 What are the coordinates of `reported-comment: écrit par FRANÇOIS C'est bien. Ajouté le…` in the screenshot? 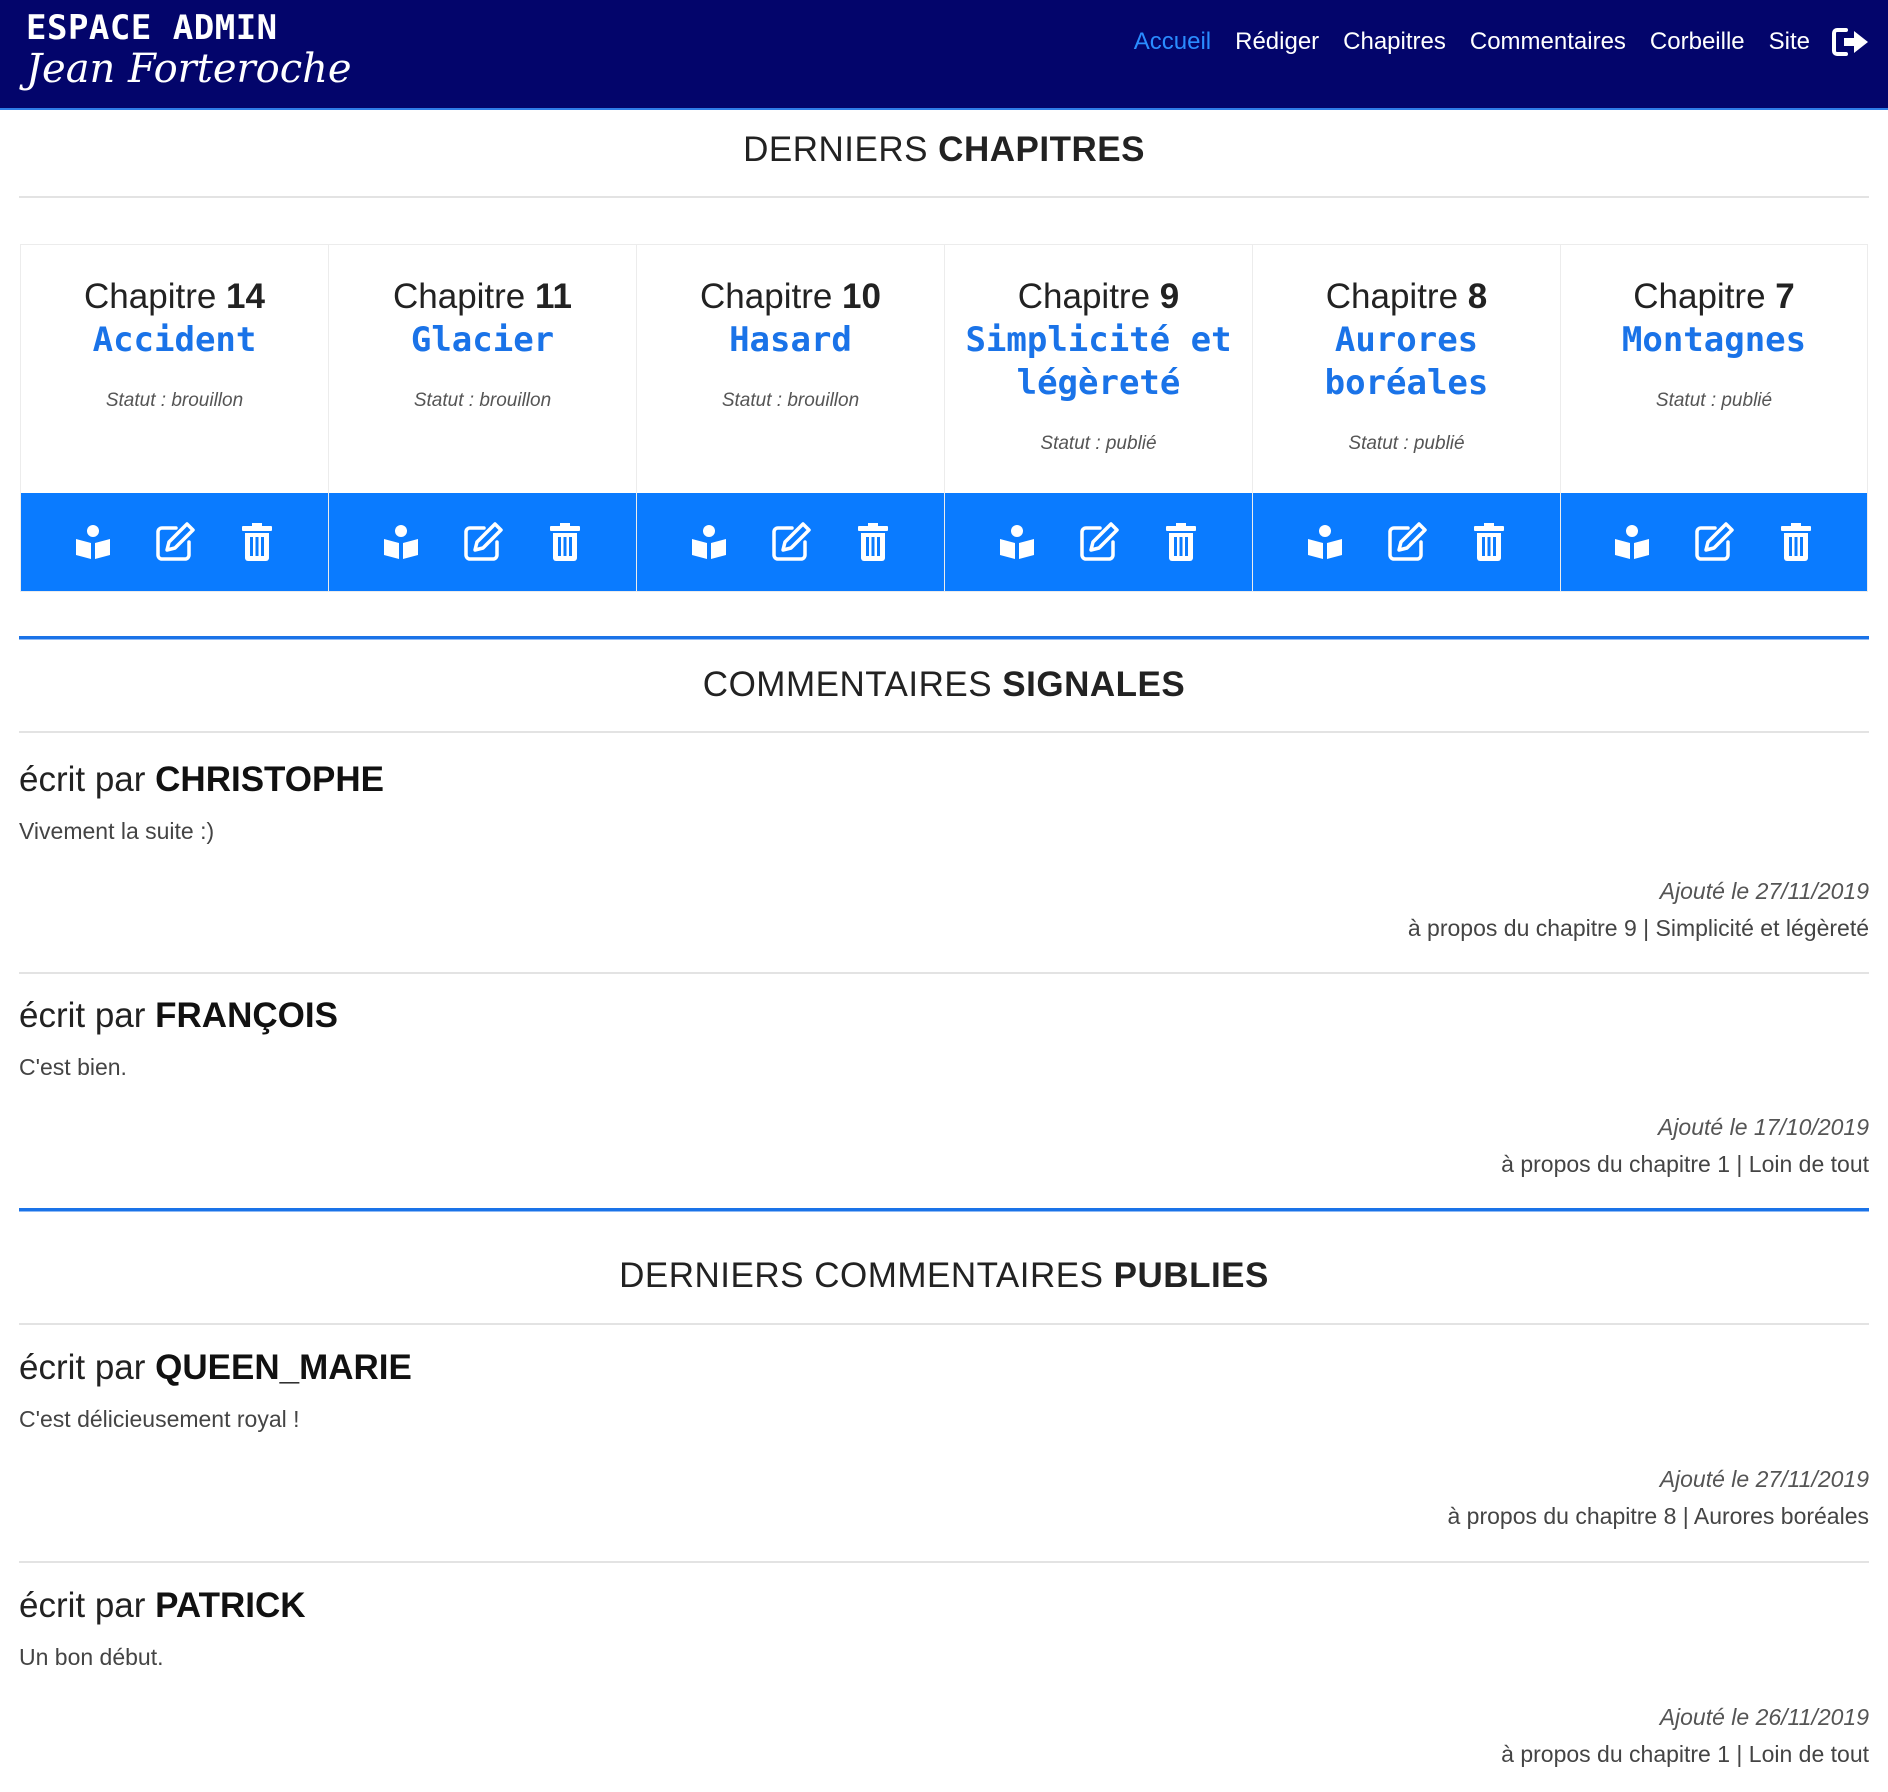 It's located at (944, 1096).